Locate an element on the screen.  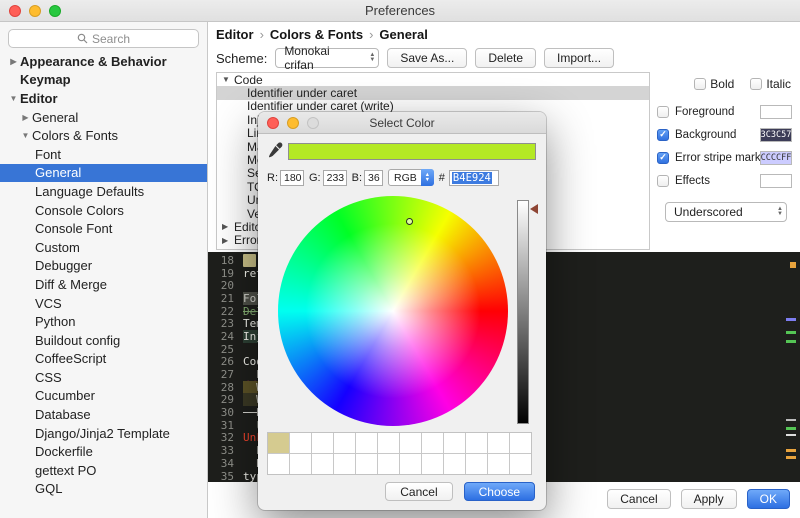
sidebar-item: ▼ Colors & Fonts is located at coordinates (103, 135).